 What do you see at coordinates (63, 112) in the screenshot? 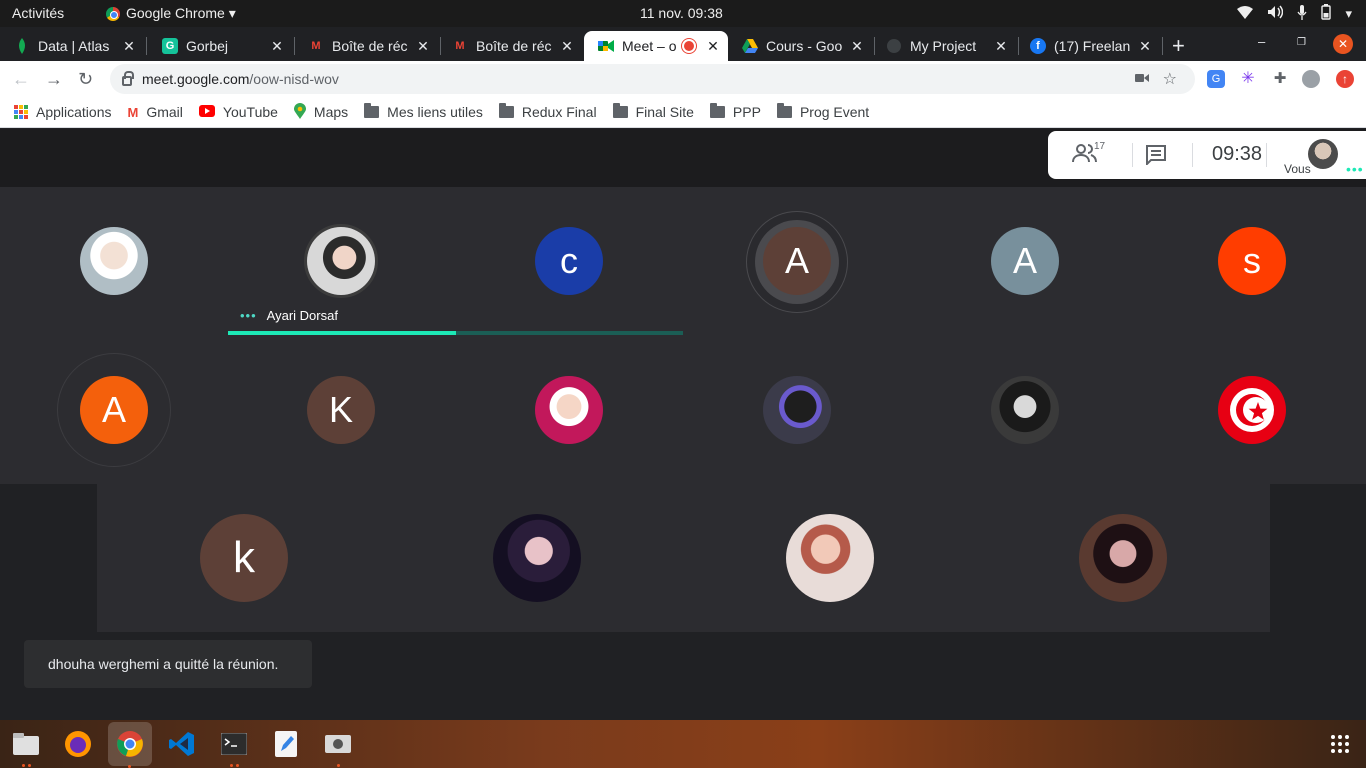
I see `bookmark-applications: Applications` at bounding box center [63, 112].